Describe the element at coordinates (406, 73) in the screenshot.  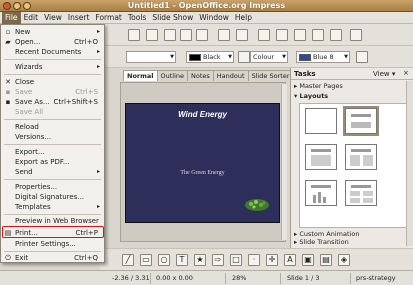
I see `close-icon: ×` at that location.